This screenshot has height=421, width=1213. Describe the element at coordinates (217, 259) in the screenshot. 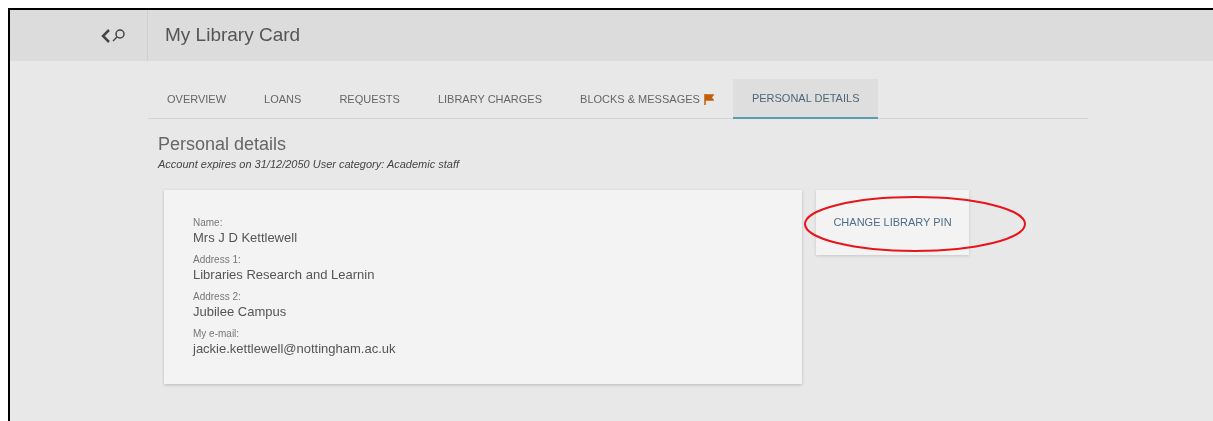

I see `field-label: Address 1:` at that location.